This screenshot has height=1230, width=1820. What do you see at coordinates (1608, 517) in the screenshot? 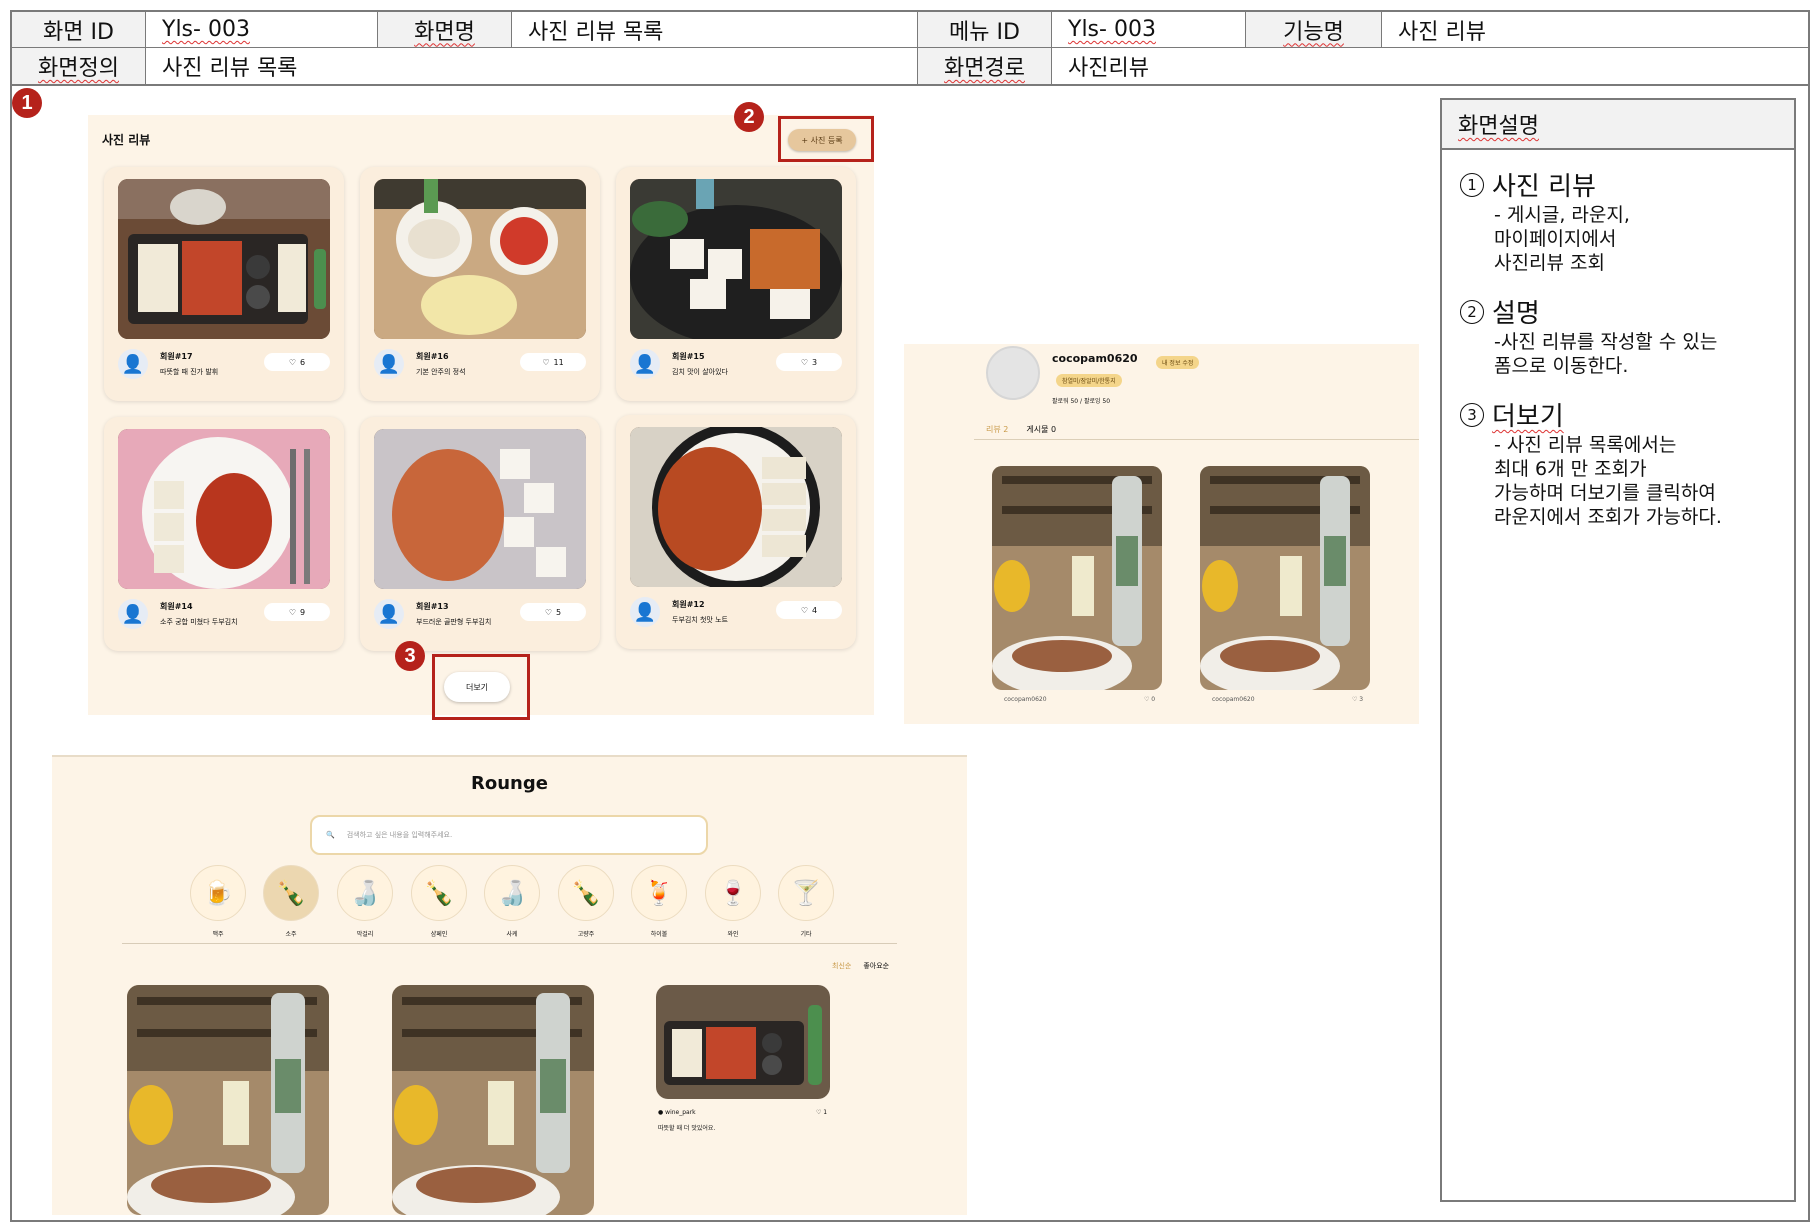
I see `description-line: 라운지에서 조회가 가능하다.` at bounding box center [1608, 517].